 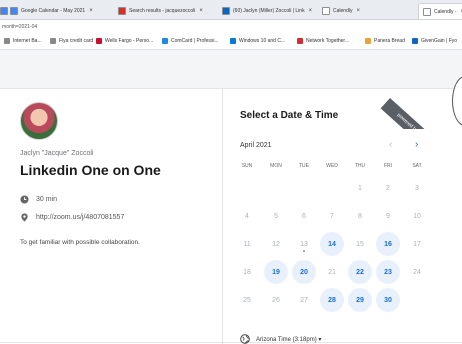 What do you see at coordinates (415, 113) in the screenshot?
I see `powered-by-calendly-label: powered by Calendly` at bounding box center [415, 113].